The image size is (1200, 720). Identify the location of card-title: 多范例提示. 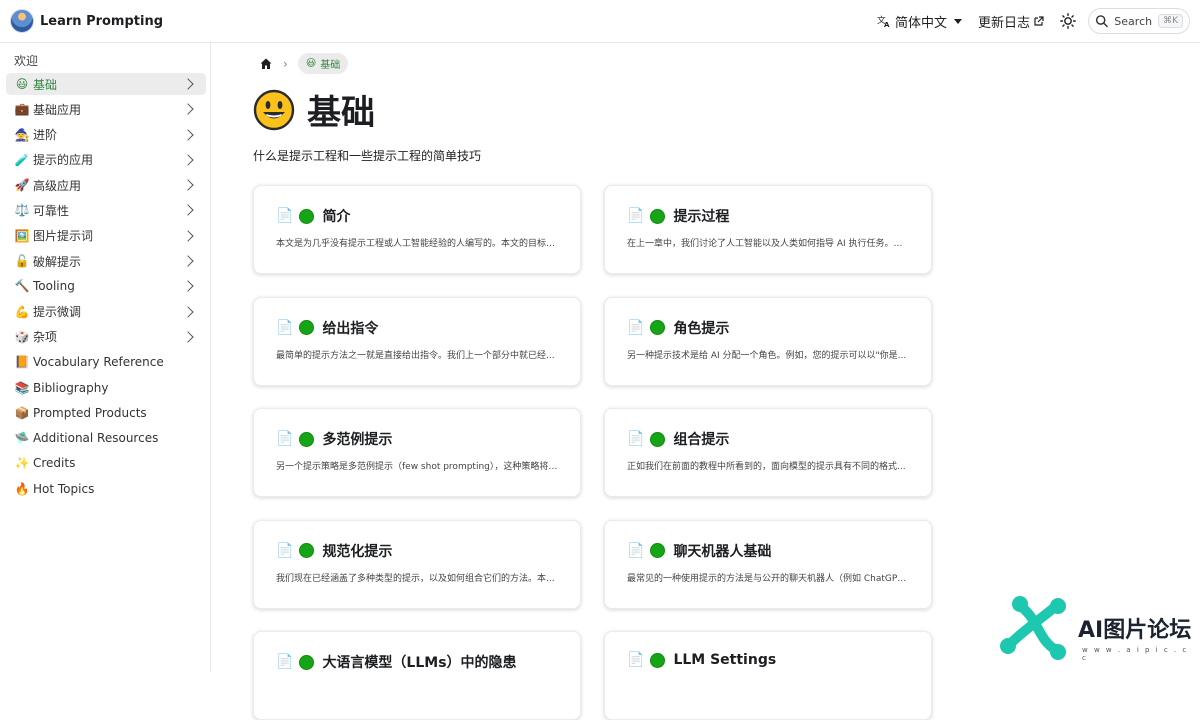
(357, 440).